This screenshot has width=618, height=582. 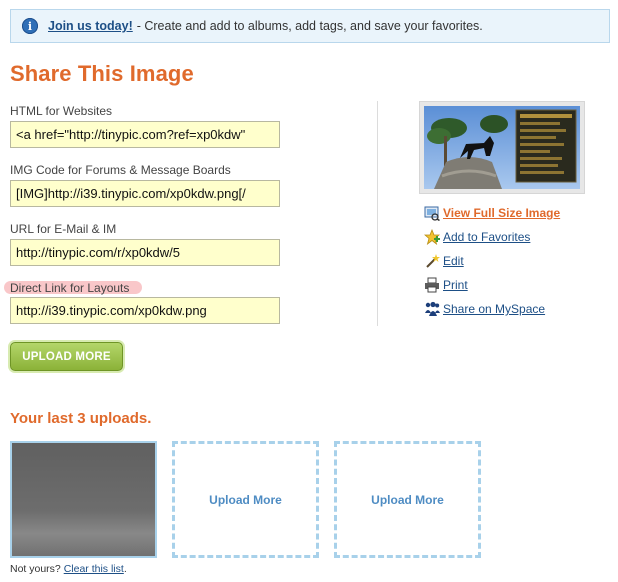 What do you see at coordinates (453, 261) in the screenshot?
I see `edit-label: Edit` at bounding box center [453, 261].